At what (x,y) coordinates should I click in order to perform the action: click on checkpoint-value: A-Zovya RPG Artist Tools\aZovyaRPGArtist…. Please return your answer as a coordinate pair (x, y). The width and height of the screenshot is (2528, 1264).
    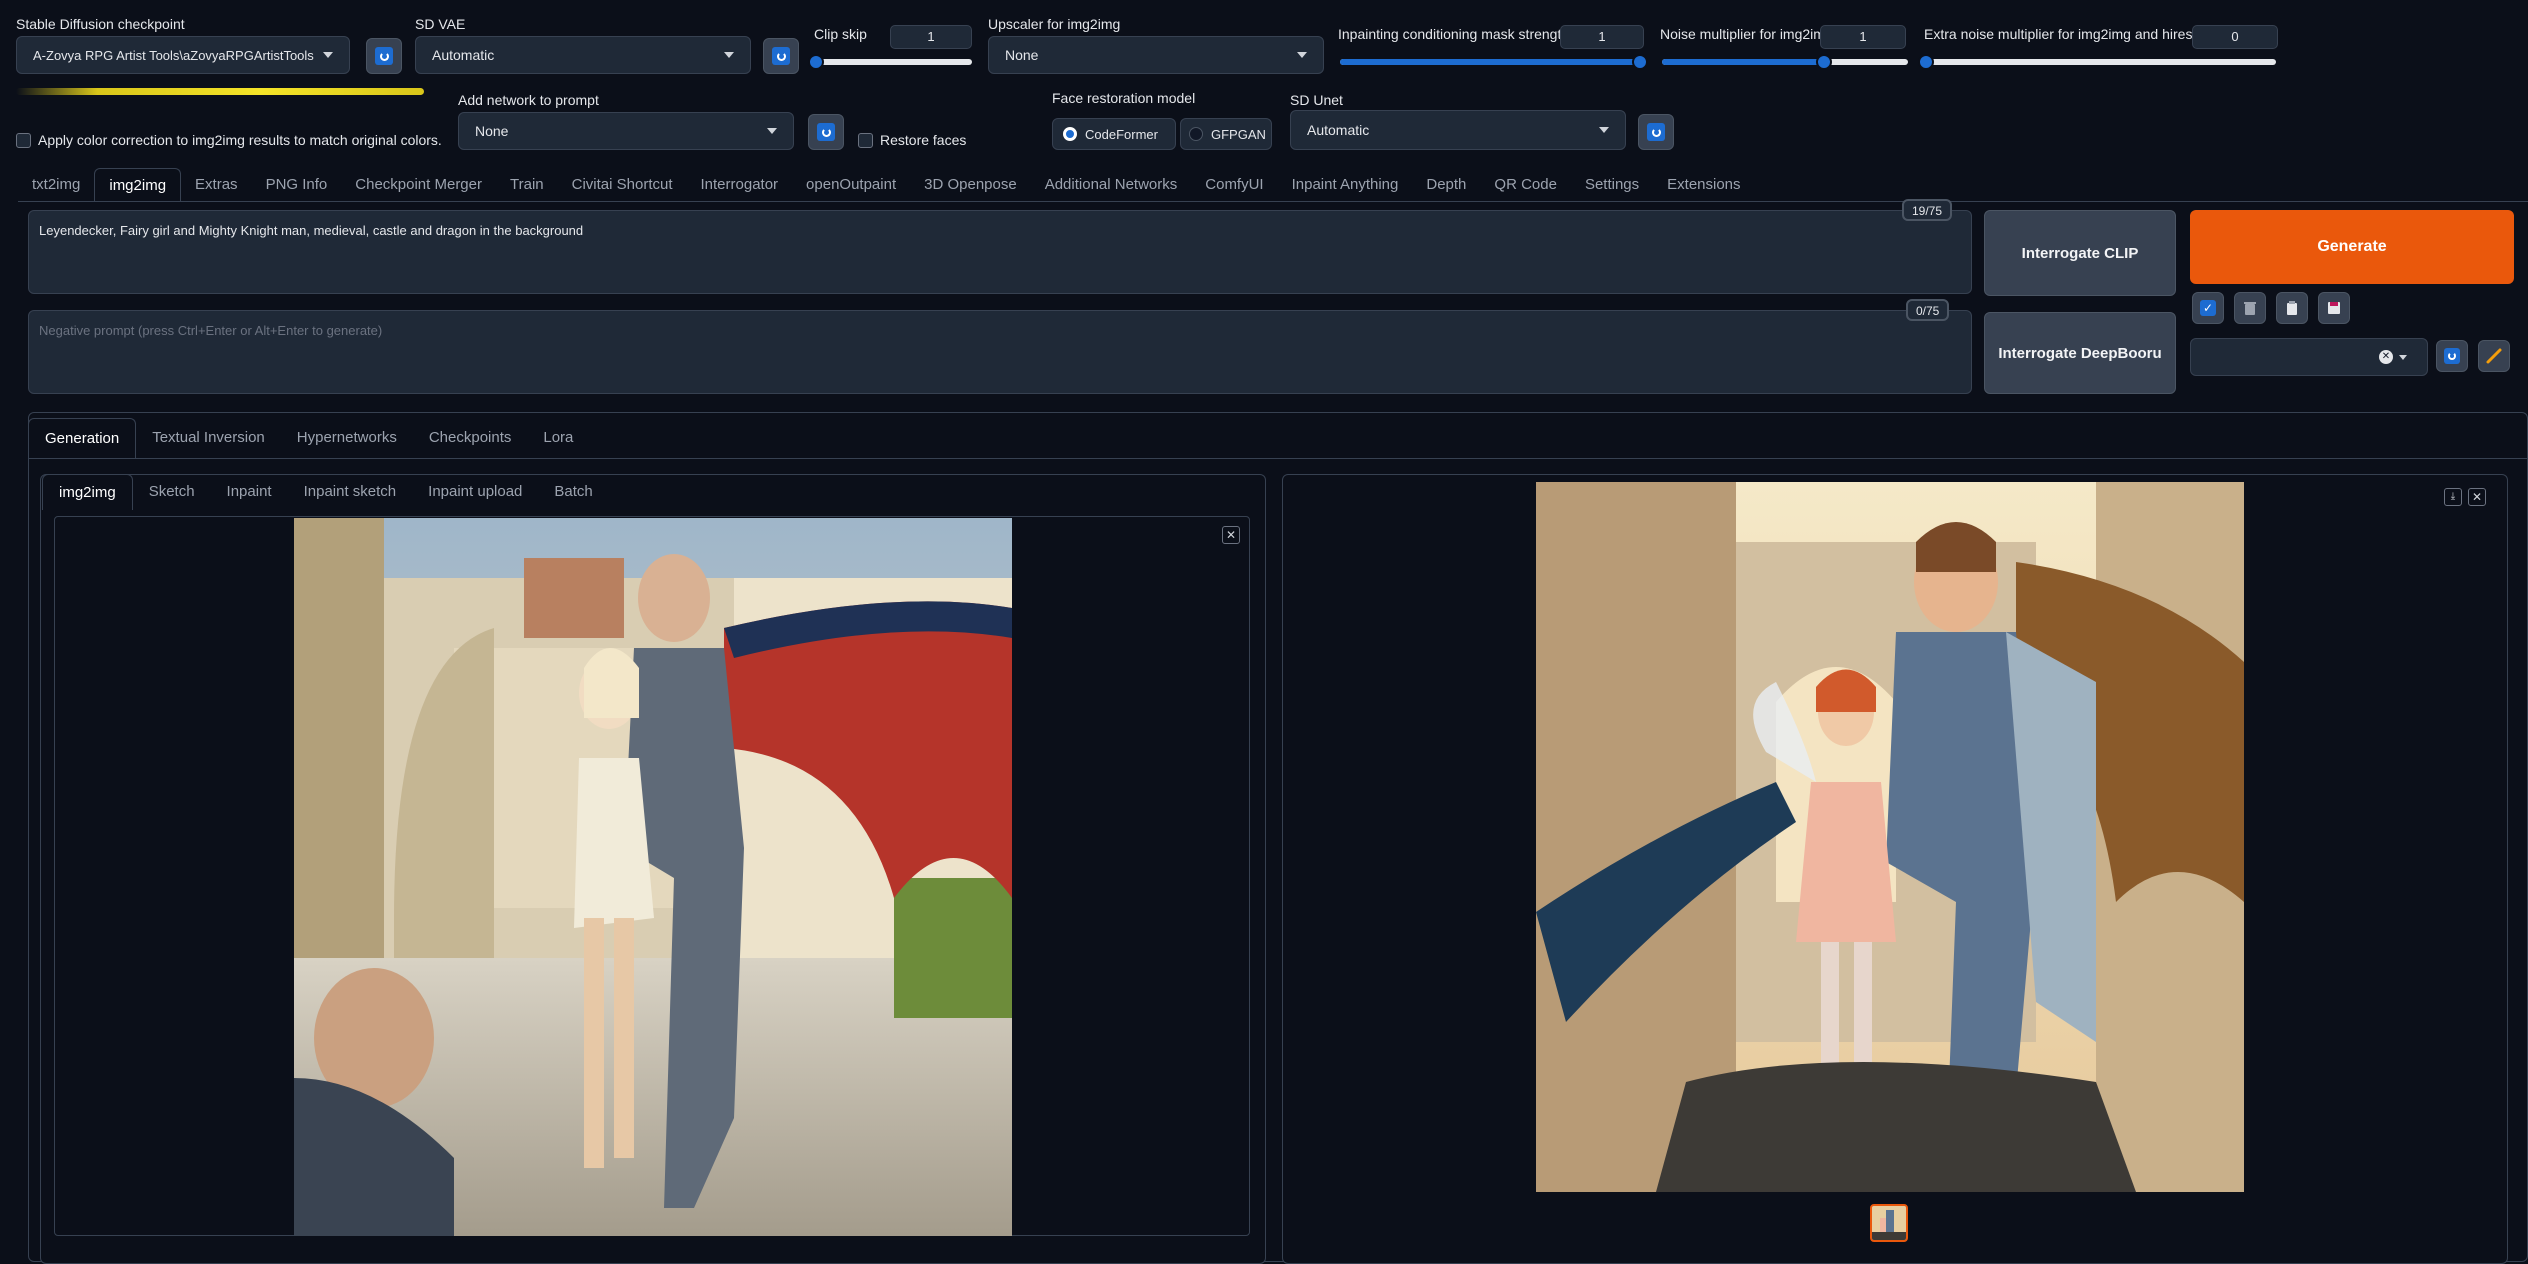
    Looking at the image, I should click on (173, 55).